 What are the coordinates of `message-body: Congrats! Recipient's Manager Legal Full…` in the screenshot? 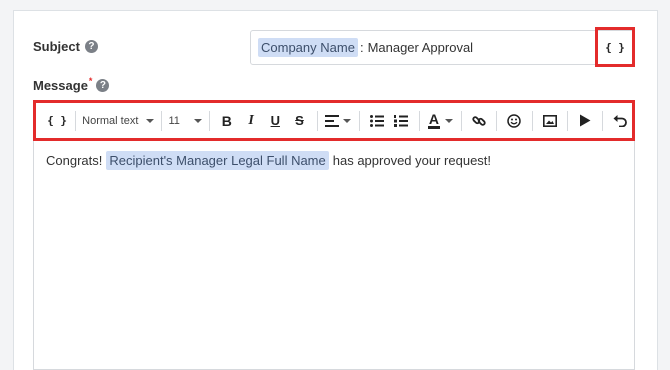 It's located at (268, 160).